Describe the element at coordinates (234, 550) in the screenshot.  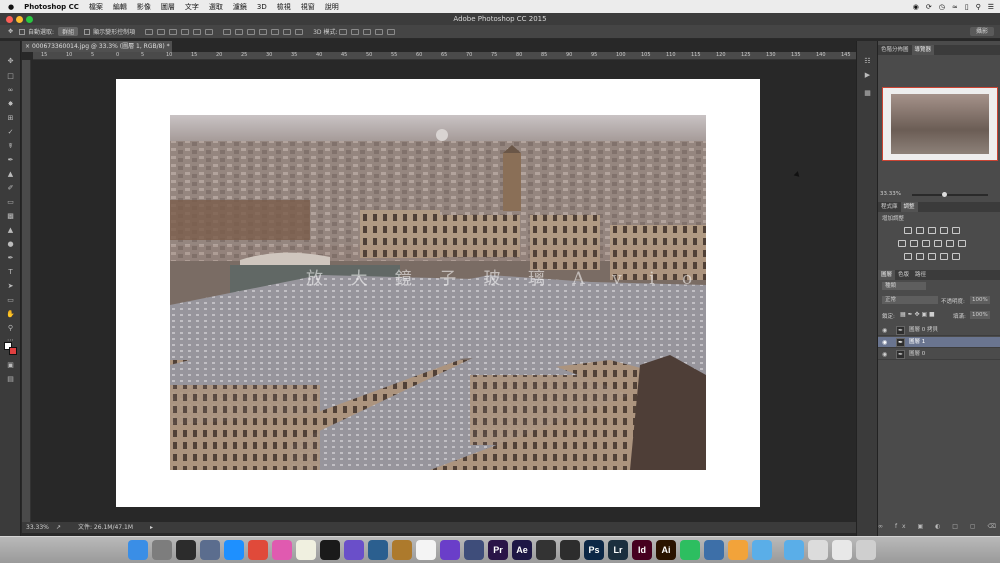
I see `dock-safari-icon` at that location.